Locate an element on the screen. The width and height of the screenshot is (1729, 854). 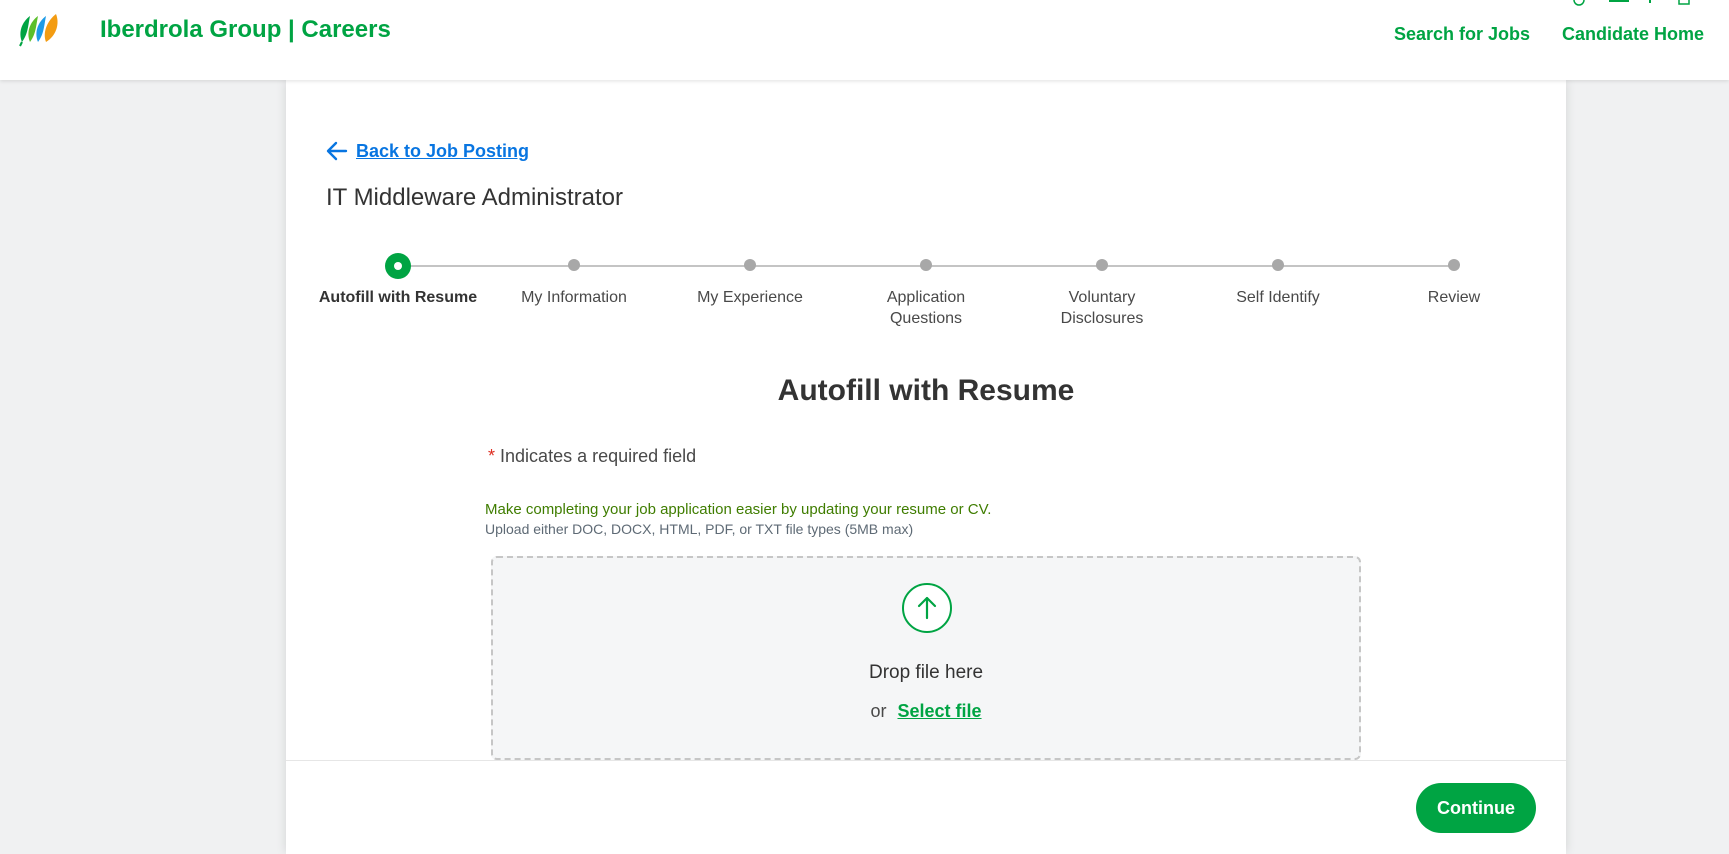
step-label: Self Identify is located at coordinates (1278, 297).